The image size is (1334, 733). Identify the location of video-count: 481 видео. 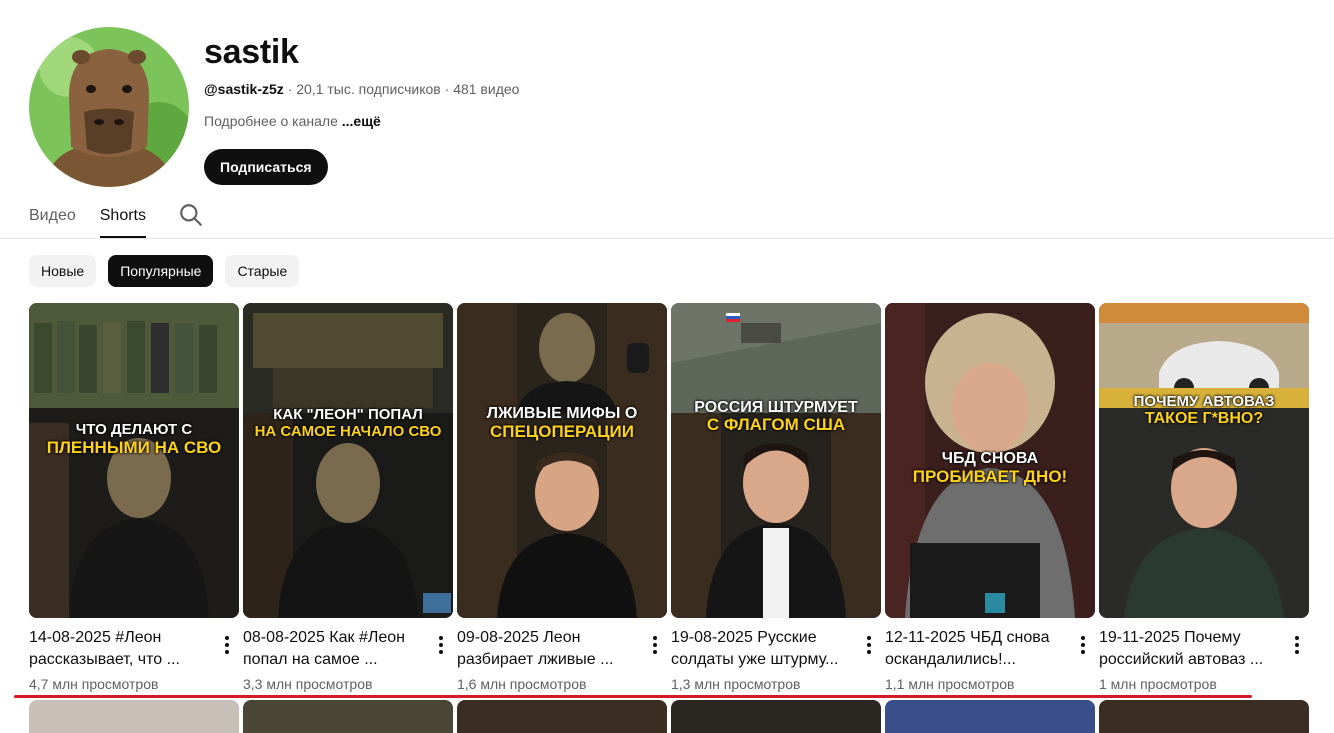
(486, 89).